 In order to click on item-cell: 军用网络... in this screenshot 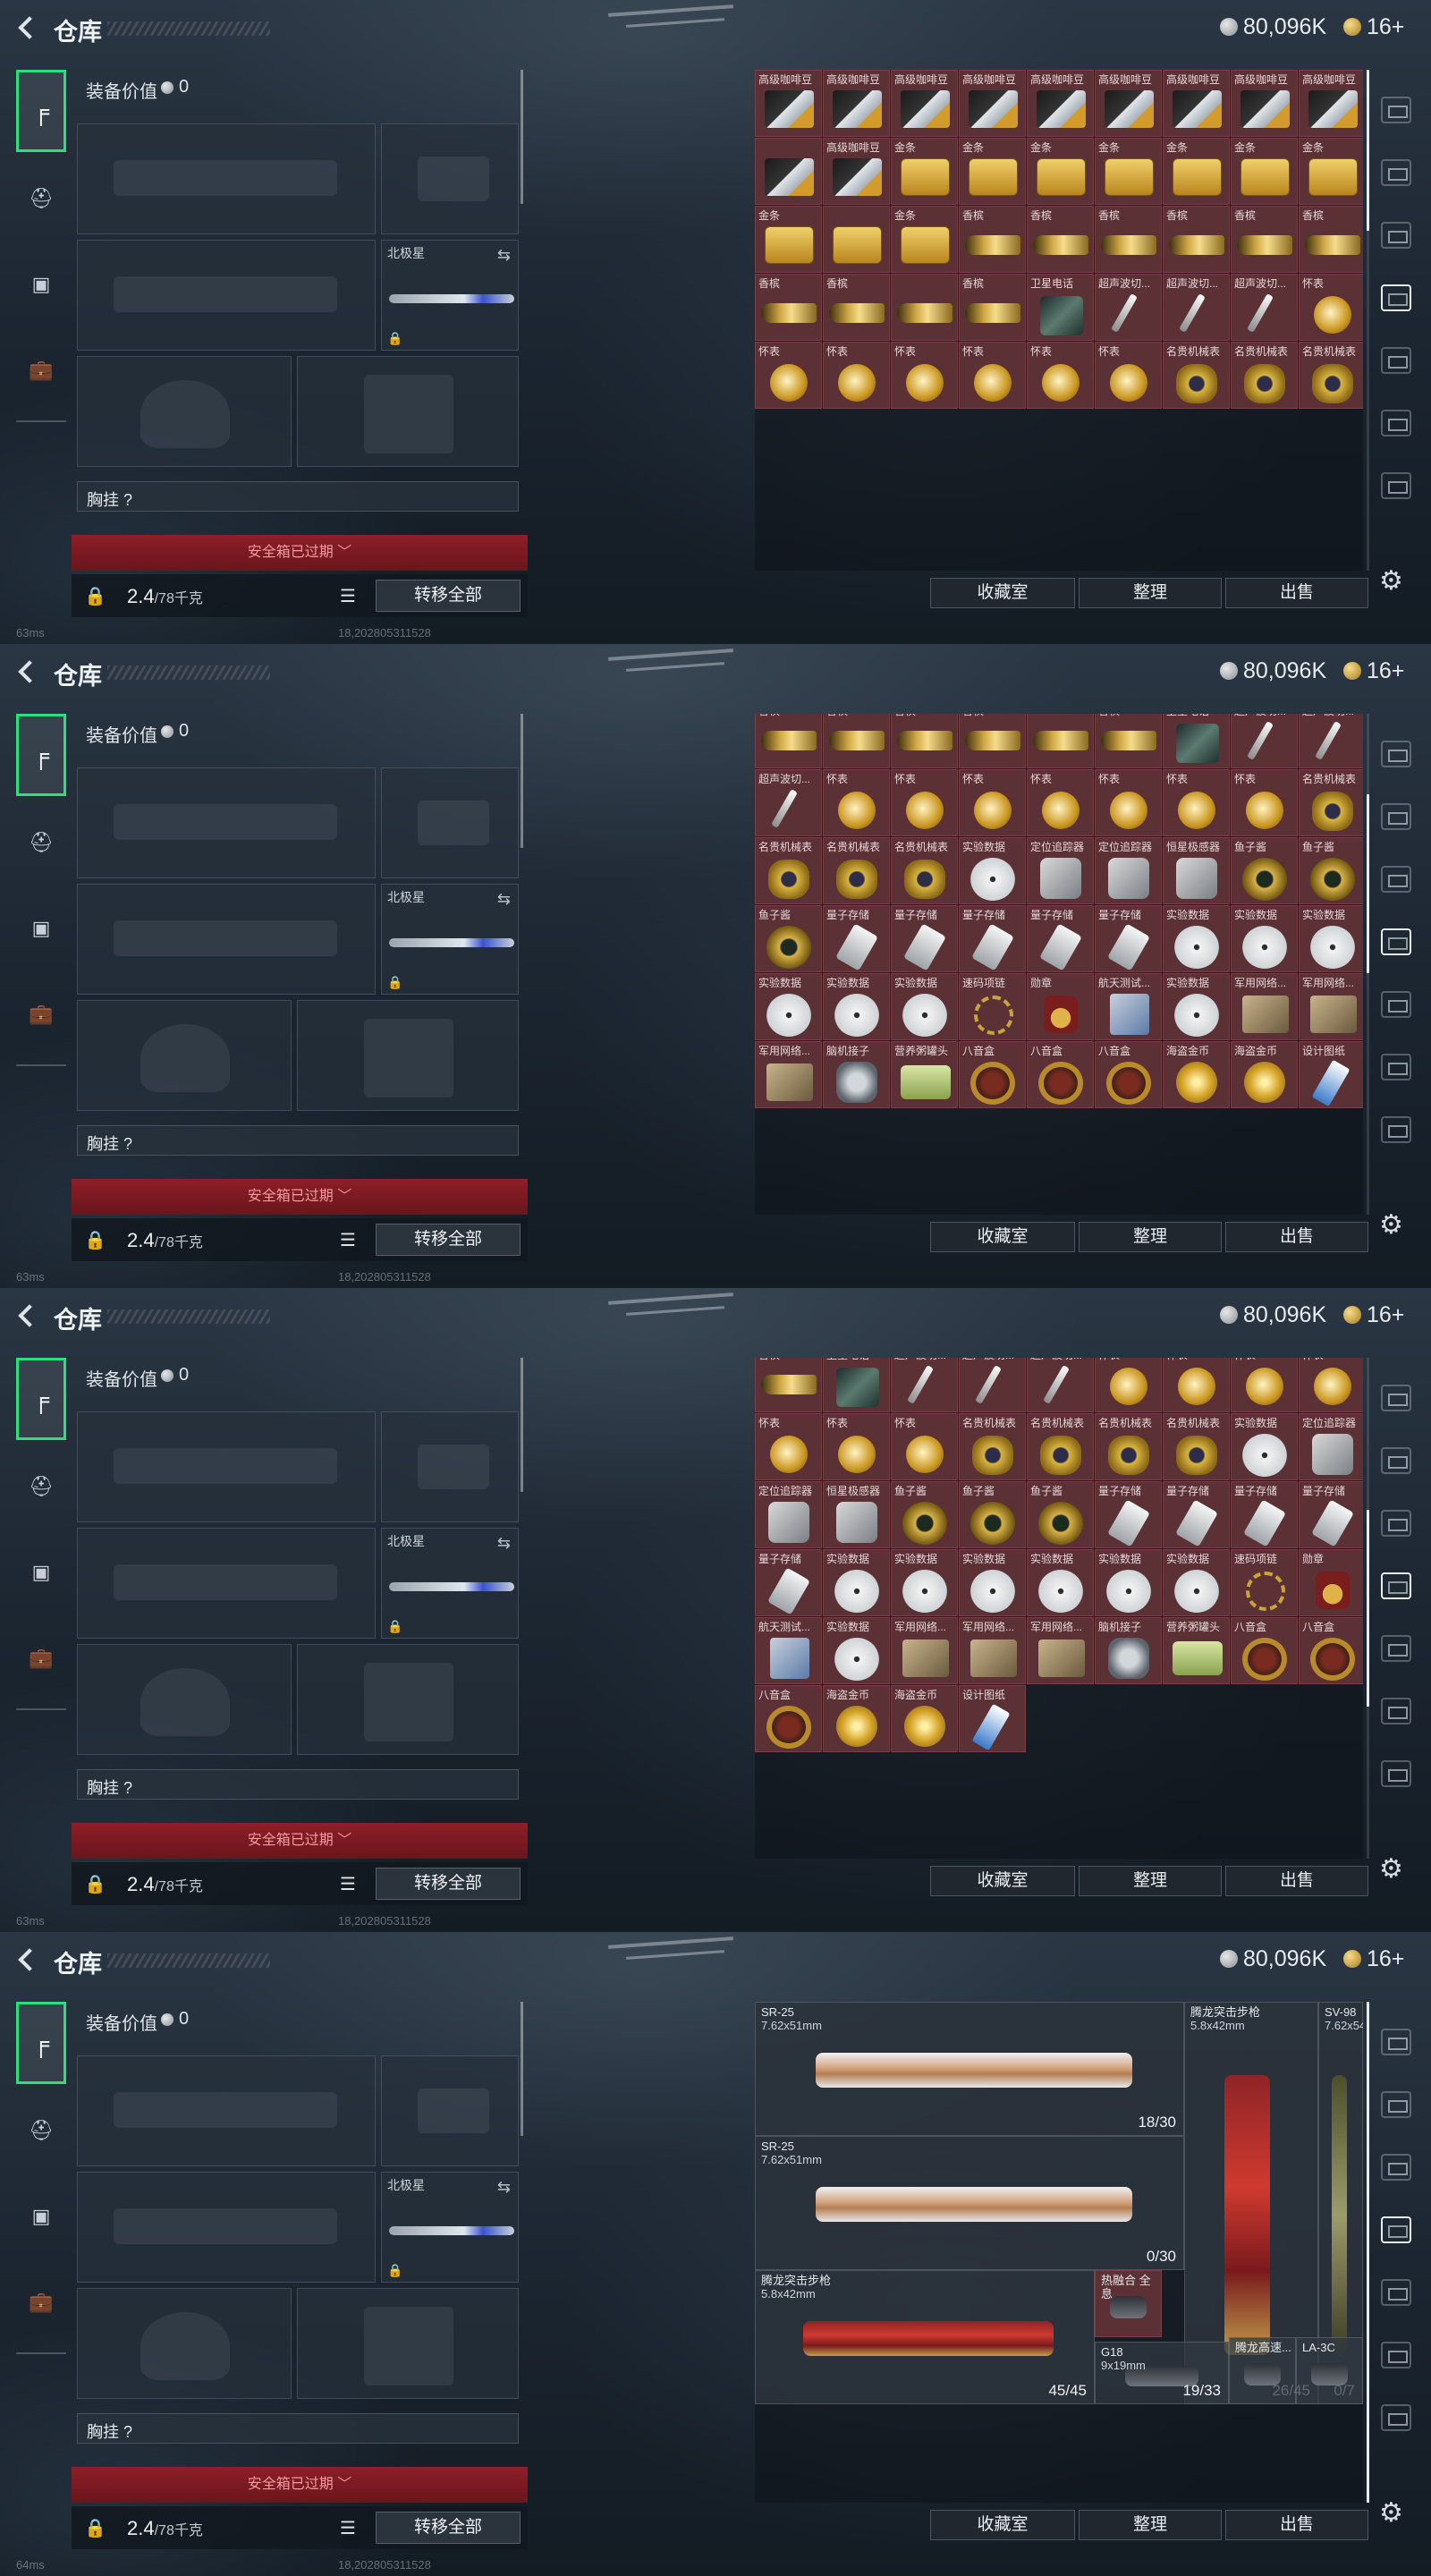, I will do `click(1264, 1006)`.